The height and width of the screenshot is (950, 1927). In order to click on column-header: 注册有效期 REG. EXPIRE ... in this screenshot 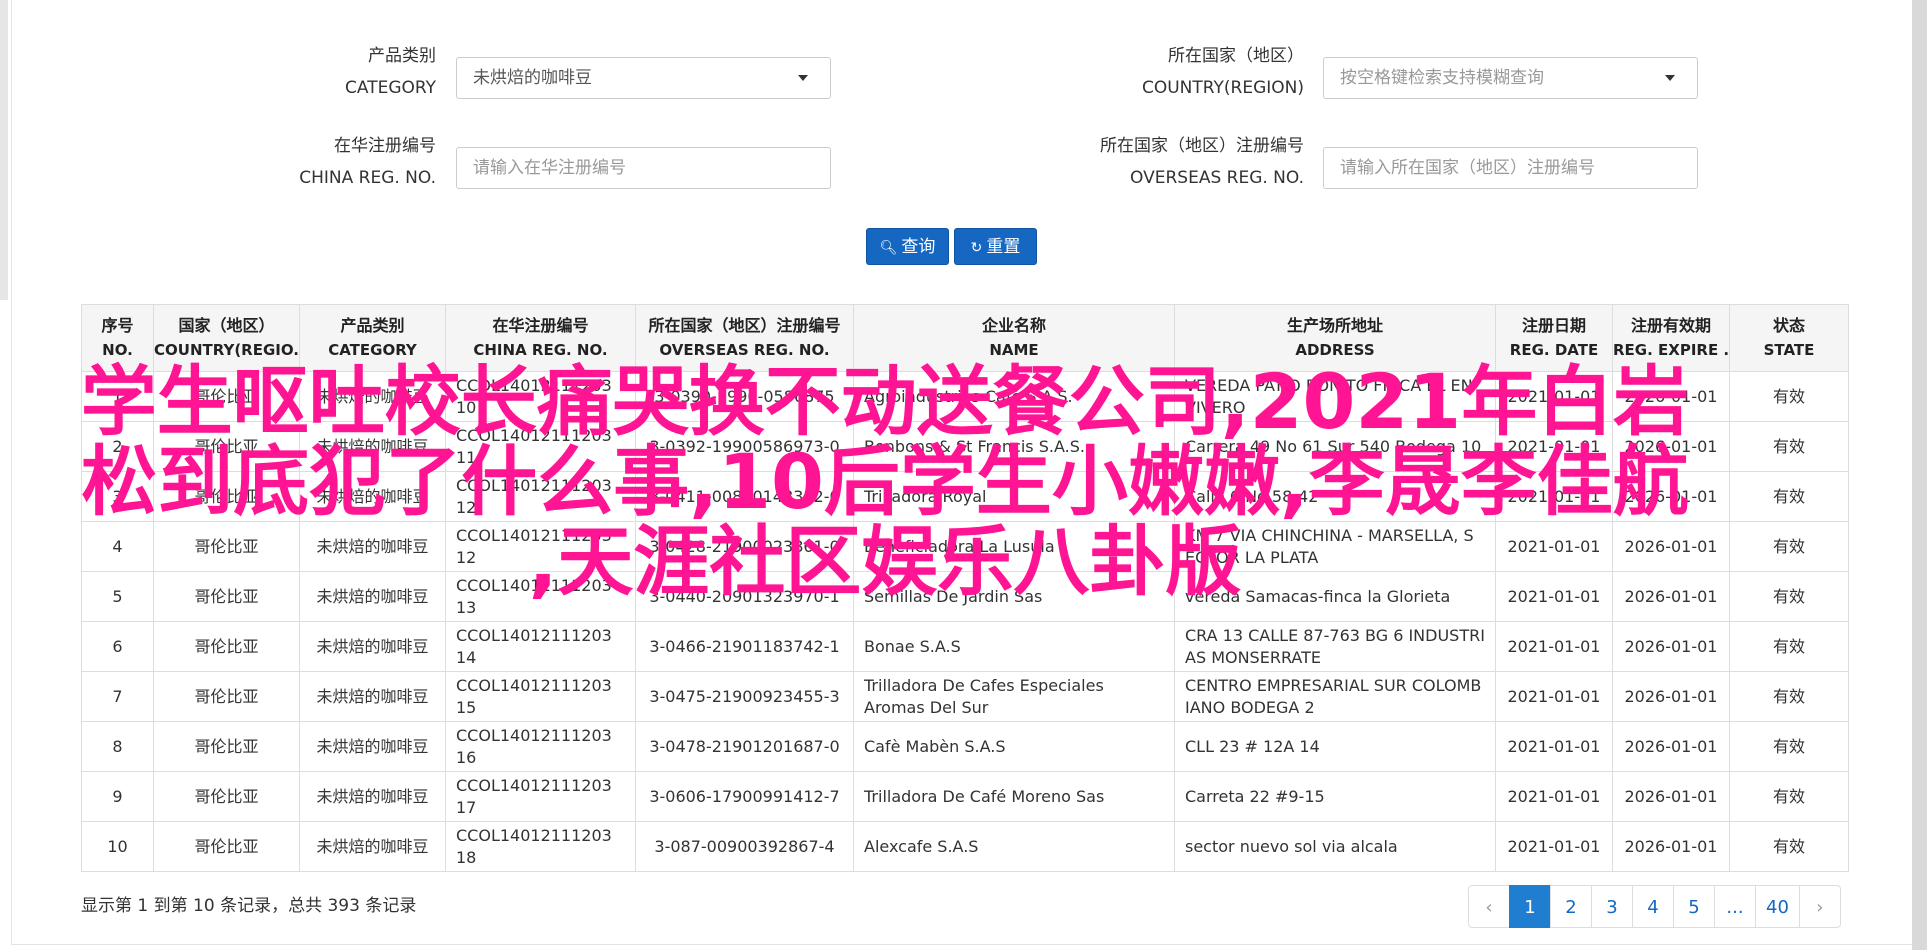, I will do `click(1671, 338)`.